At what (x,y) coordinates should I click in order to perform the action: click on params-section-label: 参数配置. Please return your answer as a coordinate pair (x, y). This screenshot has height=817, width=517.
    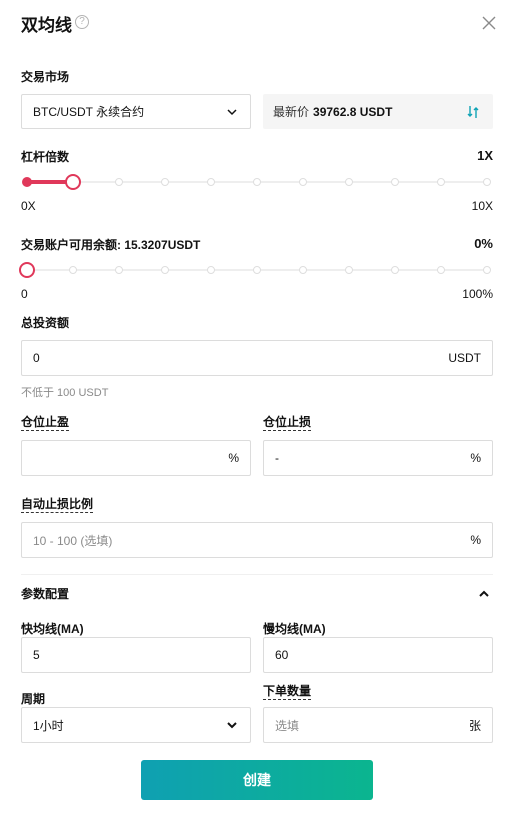
    Looking at the image, I should click on (45, 594).